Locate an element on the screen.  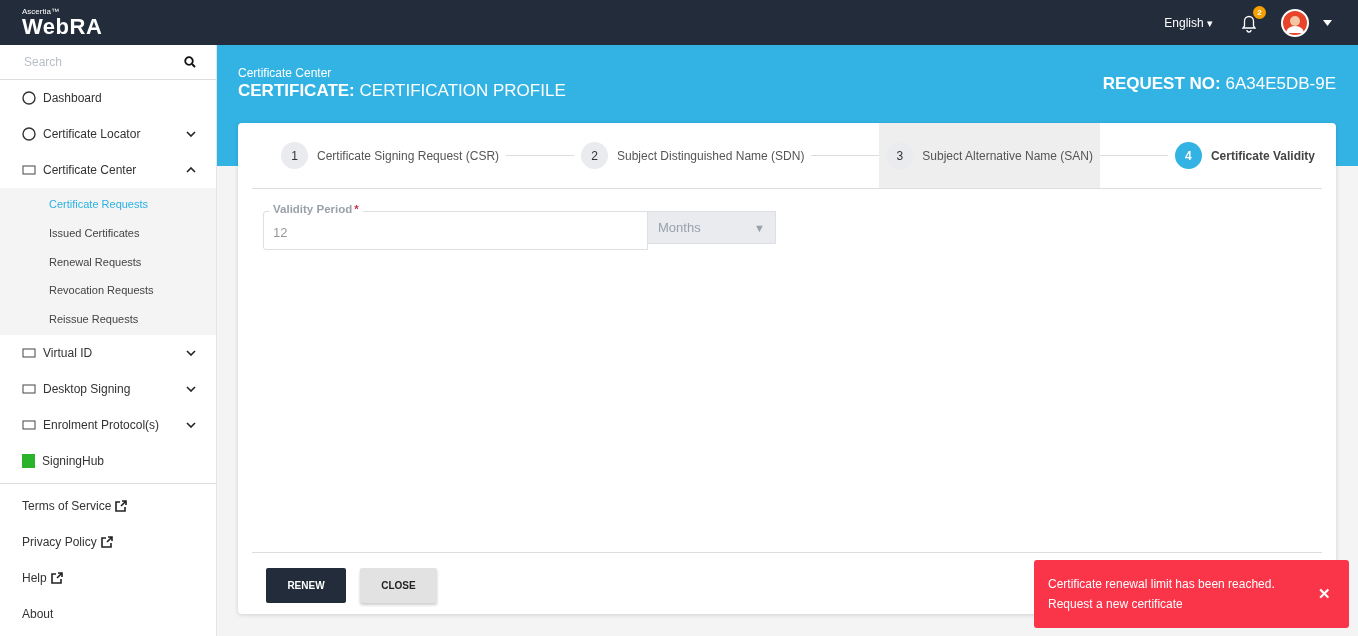
nav-item: SigningHub is located at coordinates (108, 461).